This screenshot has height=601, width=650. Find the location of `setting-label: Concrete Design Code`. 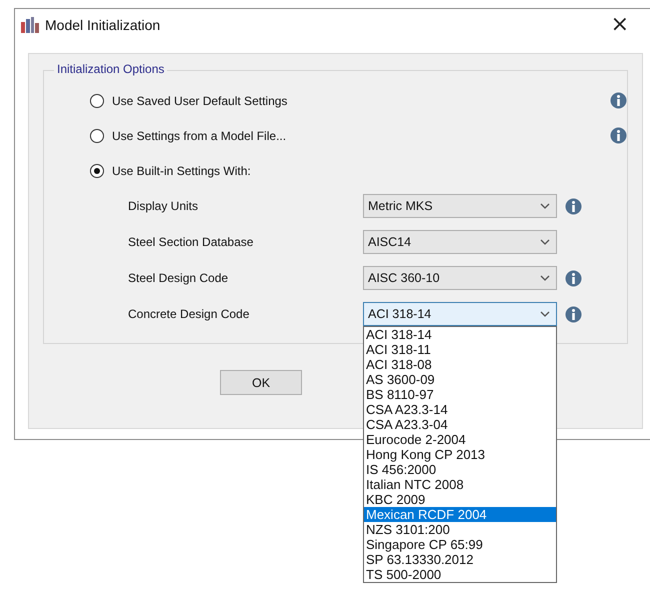

setting-label: Concrete Design Code is located at coordinates (189, 314).